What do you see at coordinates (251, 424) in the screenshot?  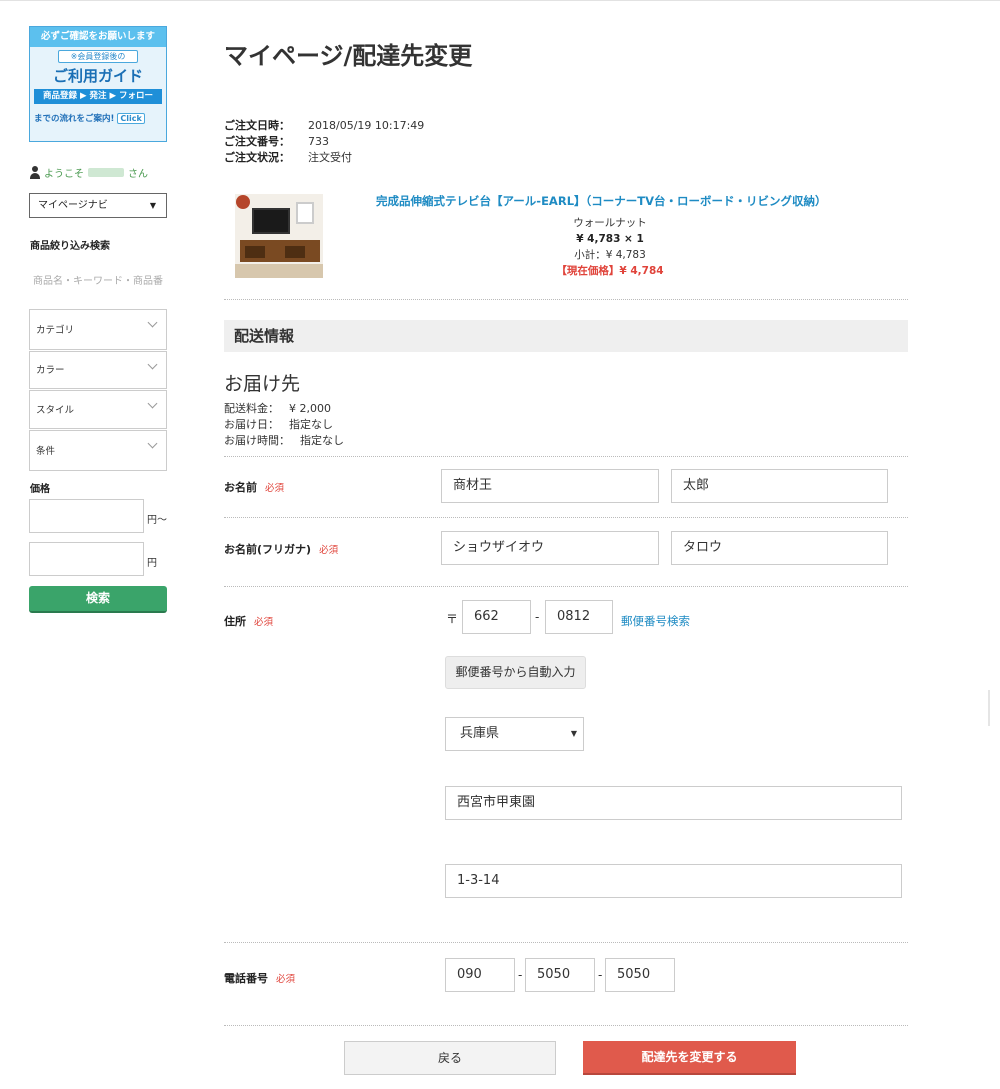 I see `delivery-date-label: お届け日：` at bounding box center [251, 424].